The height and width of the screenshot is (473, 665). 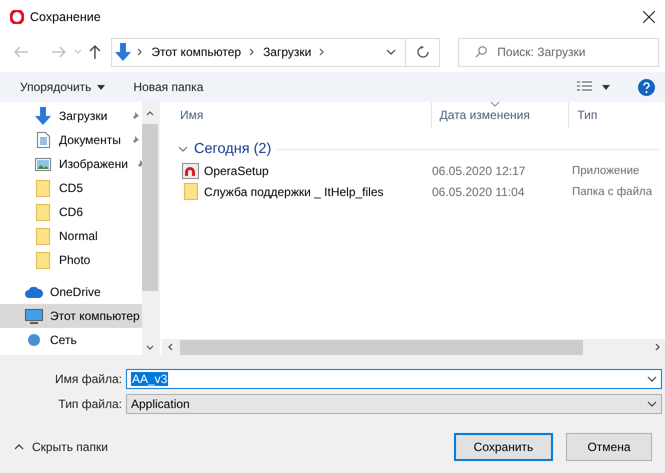 What do you see at coordinates (168, 87) in the screenshot?
I see `new-folder-button: Новая папка` at bounding box center [168, 87].